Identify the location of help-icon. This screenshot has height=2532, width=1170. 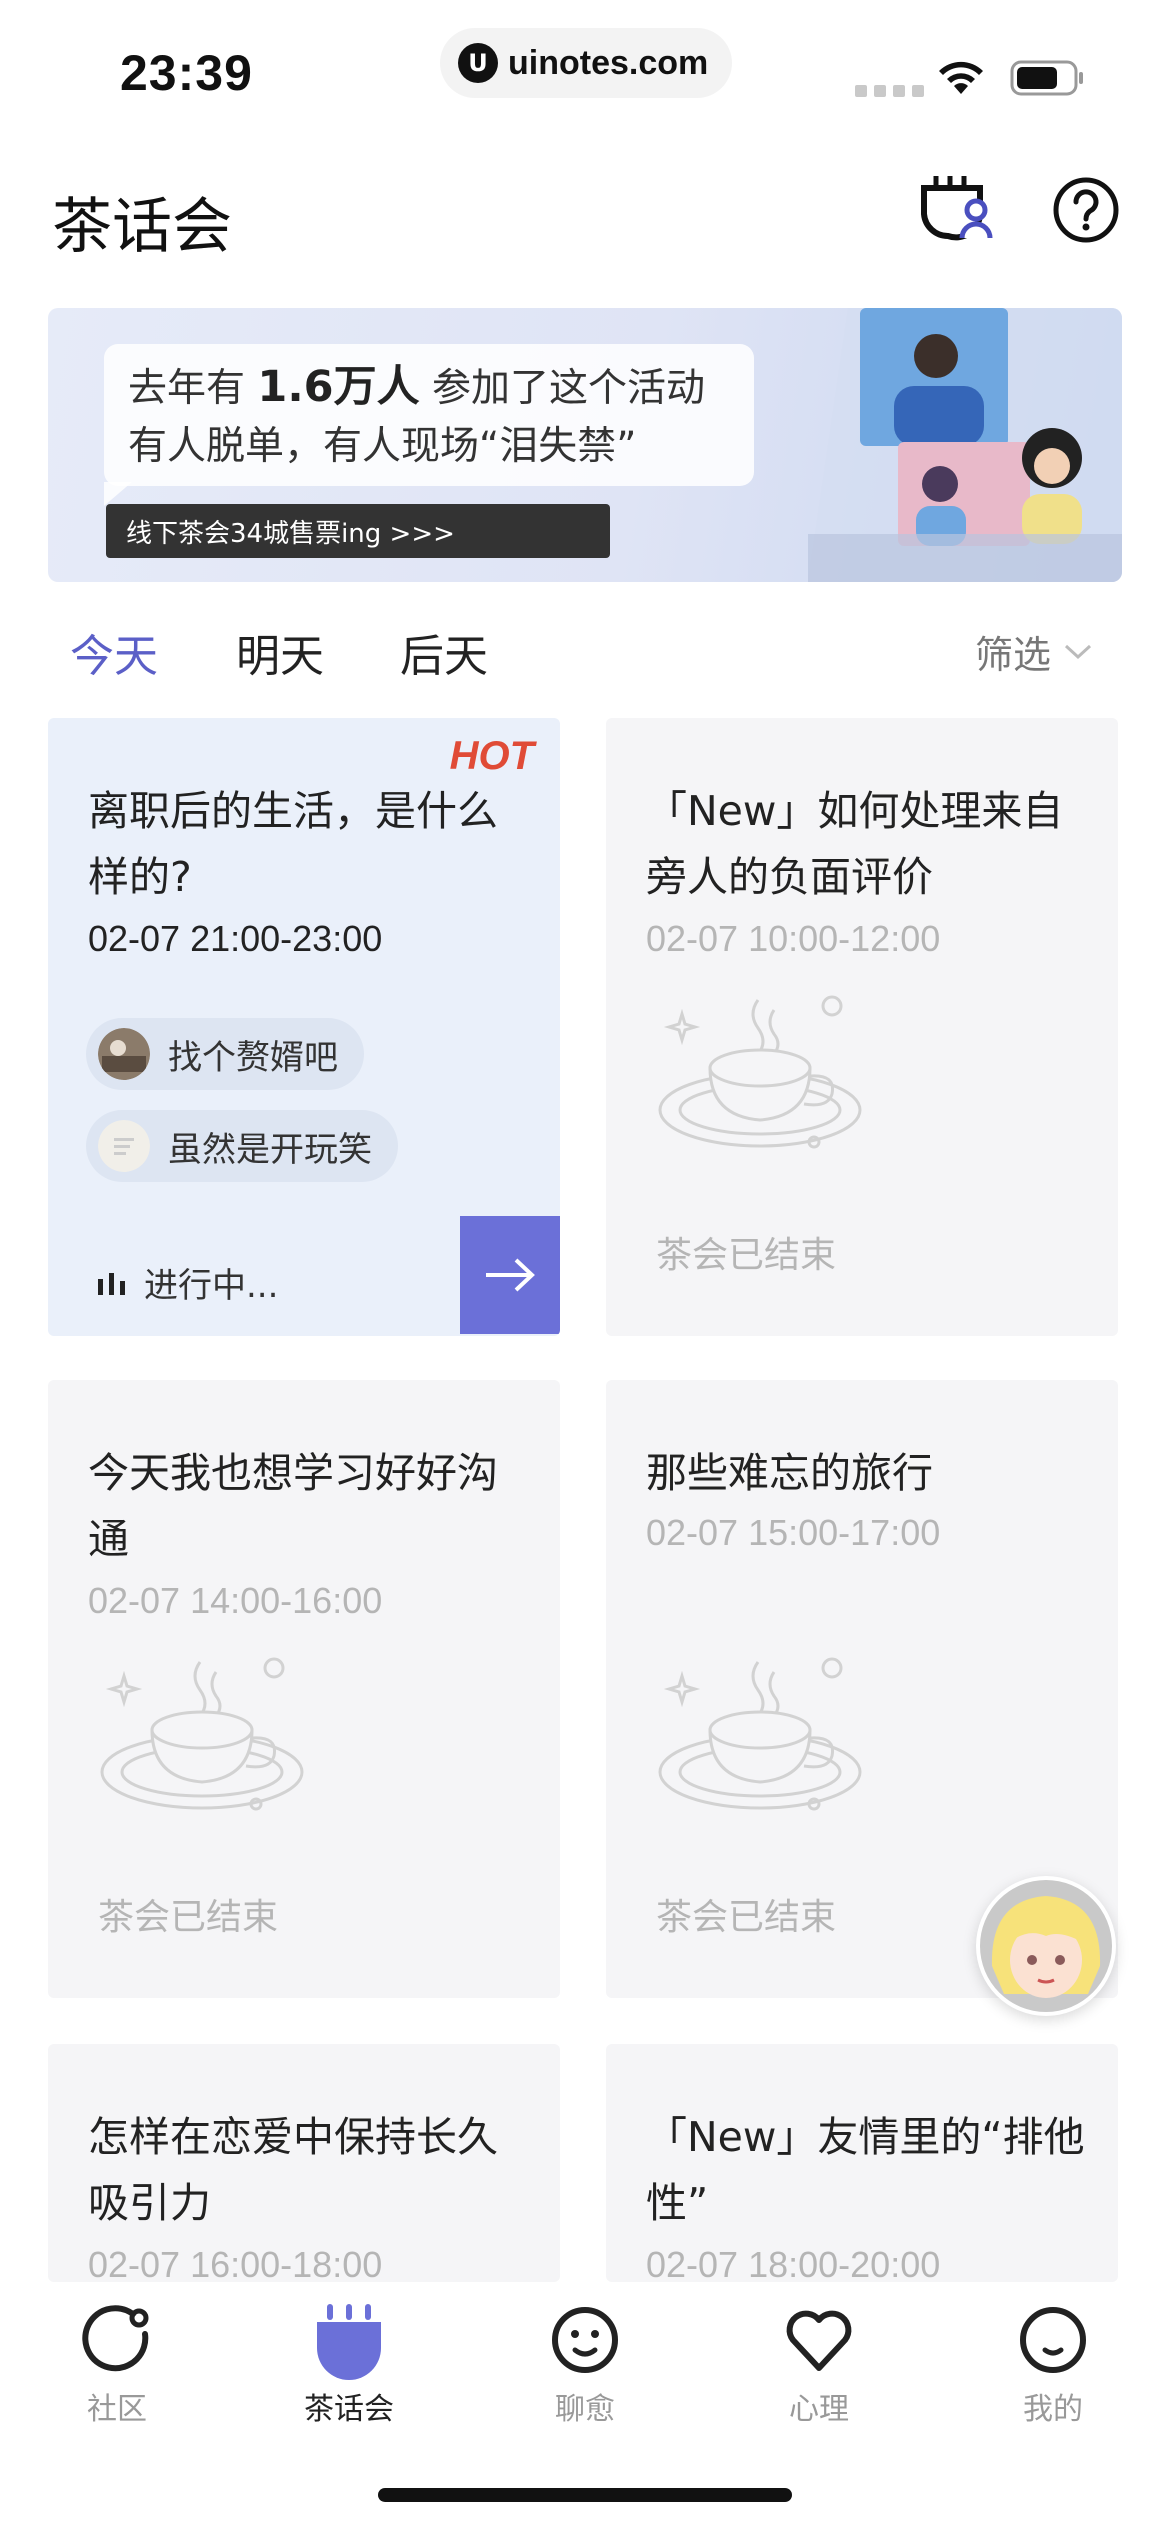
(1086, 210).